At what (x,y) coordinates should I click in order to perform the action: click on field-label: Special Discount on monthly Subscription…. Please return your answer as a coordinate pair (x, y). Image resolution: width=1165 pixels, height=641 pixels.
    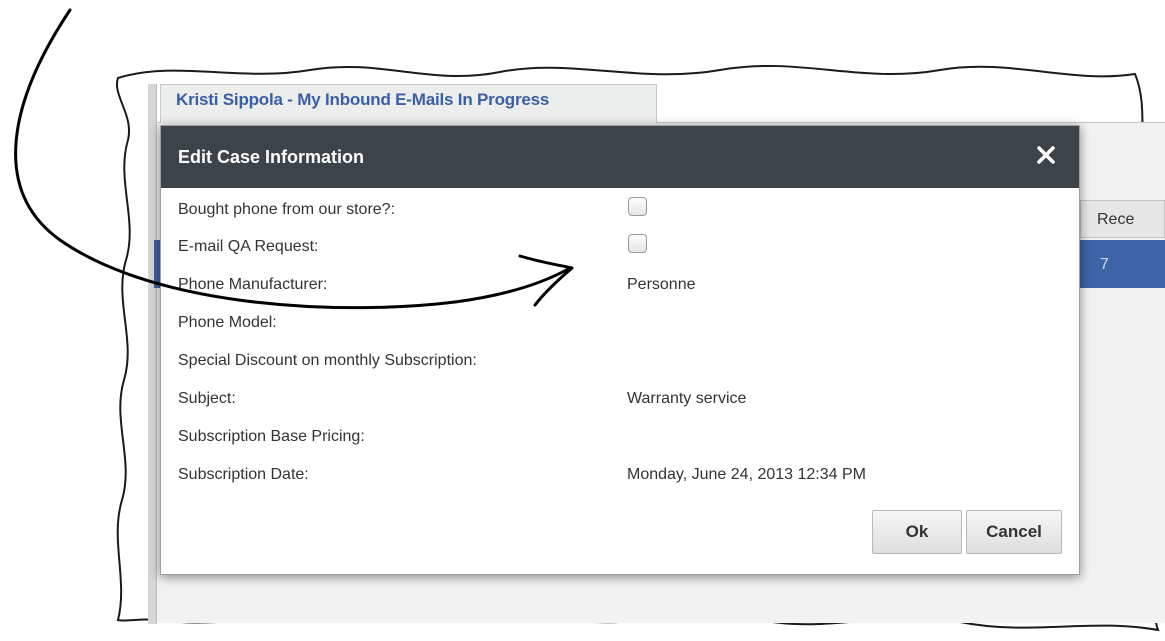
    Looking at the image, I should click on (327, 360).